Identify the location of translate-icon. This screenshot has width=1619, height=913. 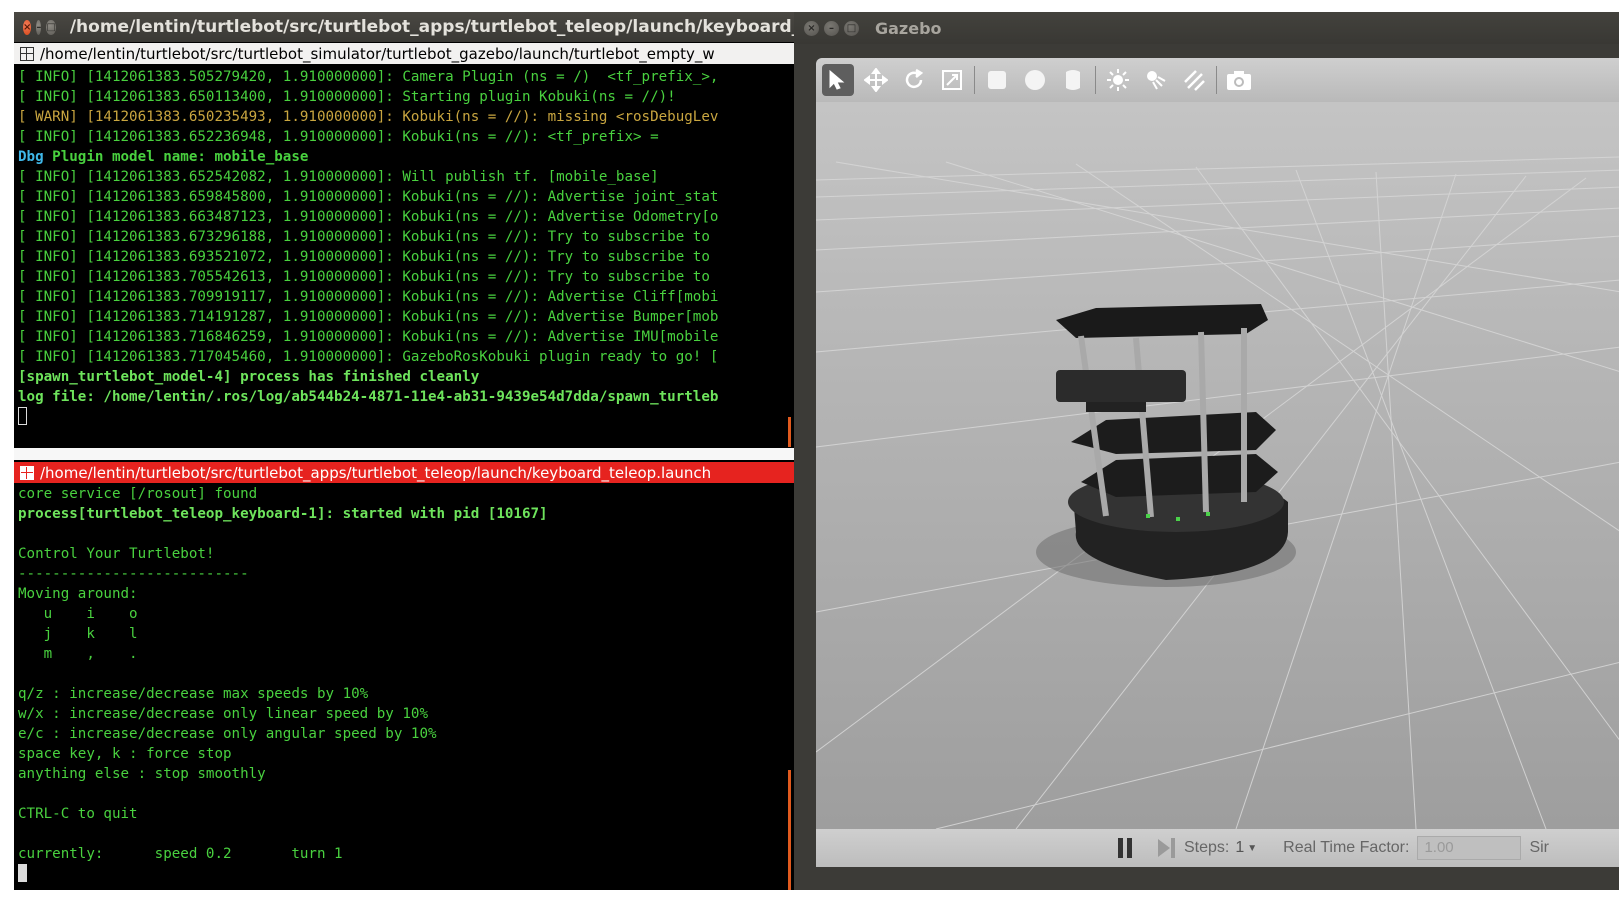
(876, 80).